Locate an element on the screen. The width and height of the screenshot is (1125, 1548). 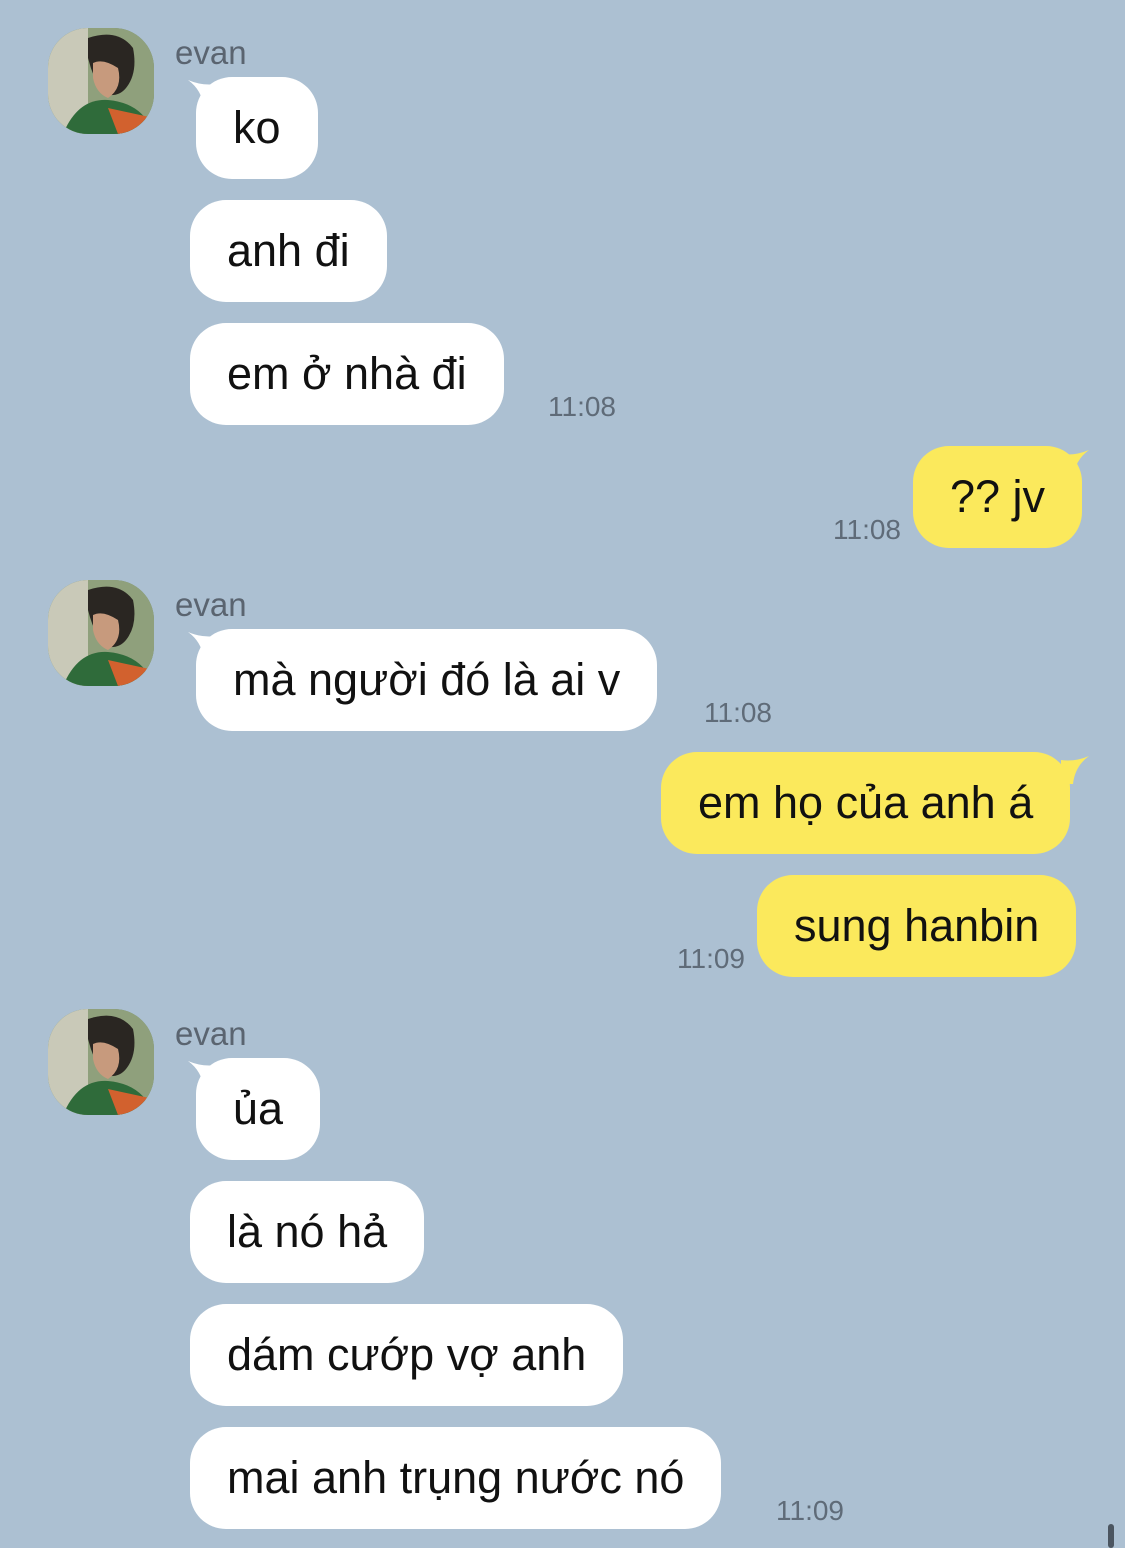
message-bubble: mà người đó là ai v is located at coordinates (427, 680).